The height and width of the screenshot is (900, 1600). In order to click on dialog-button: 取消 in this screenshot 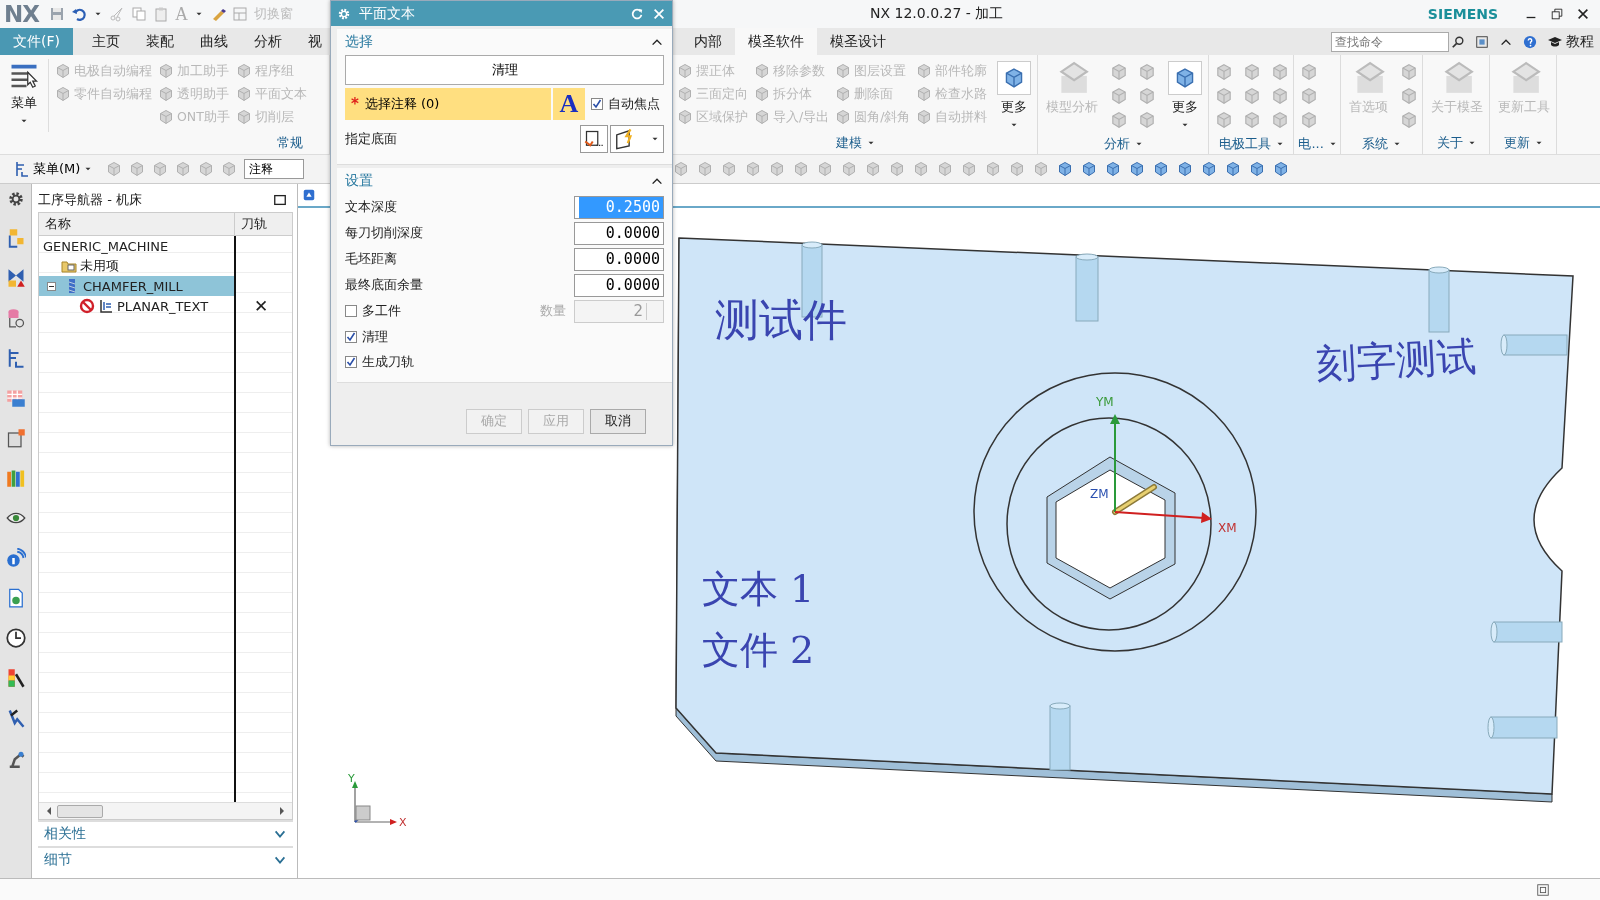, I will do `click(618, 421)`.